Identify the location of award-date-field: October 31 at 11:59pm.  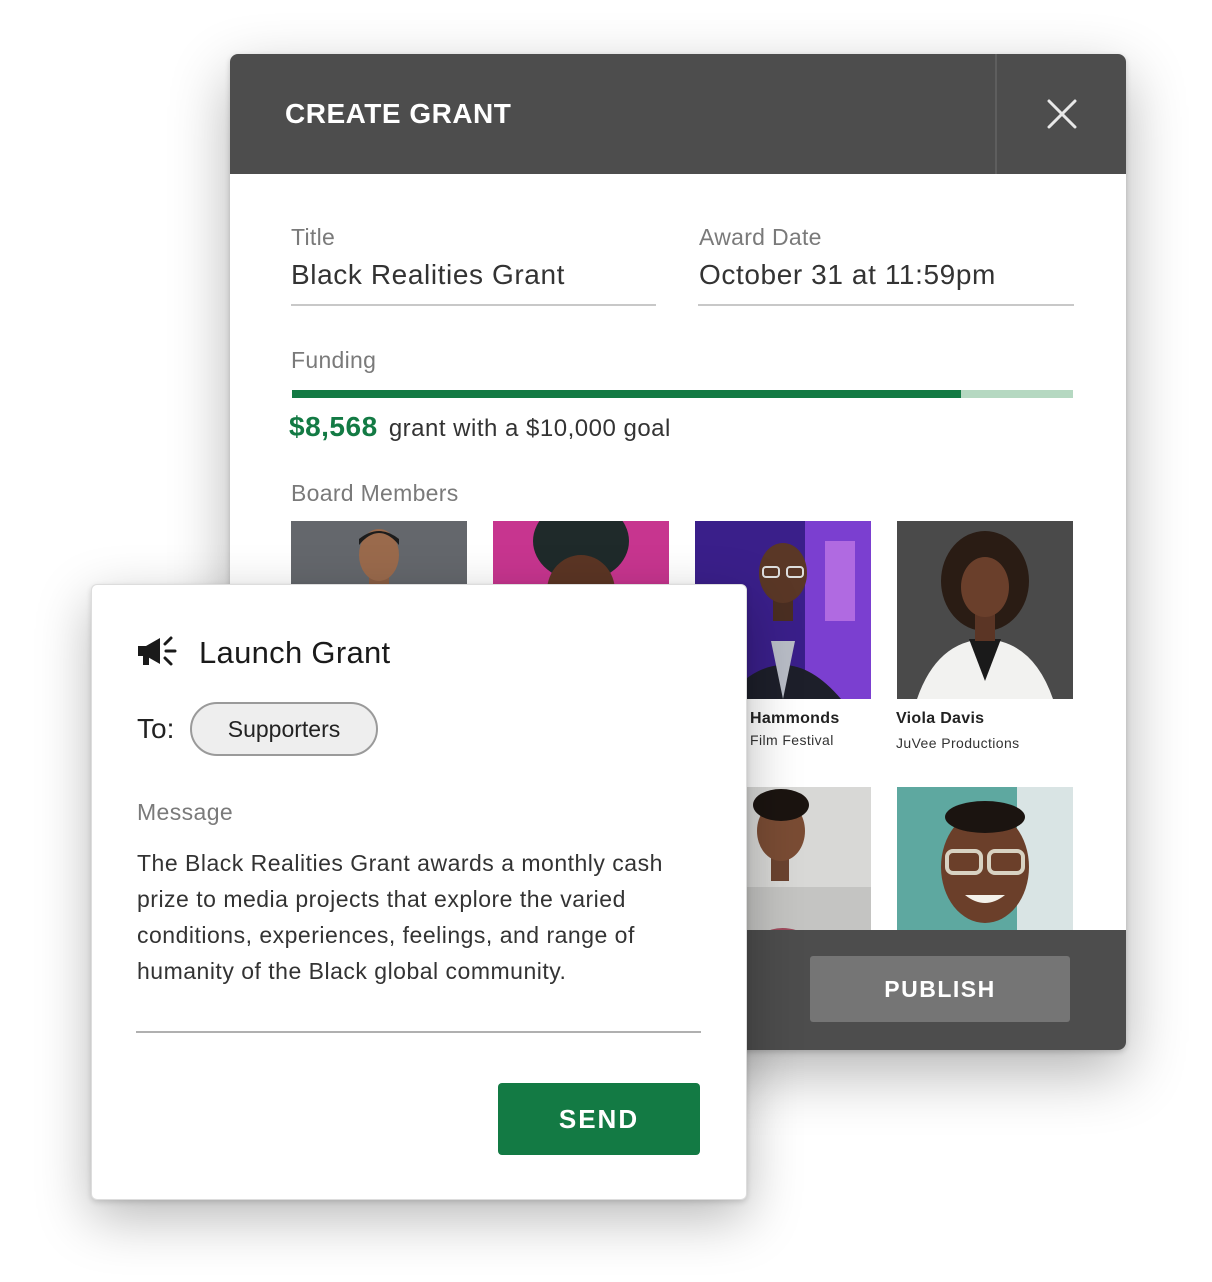
(847, 275).